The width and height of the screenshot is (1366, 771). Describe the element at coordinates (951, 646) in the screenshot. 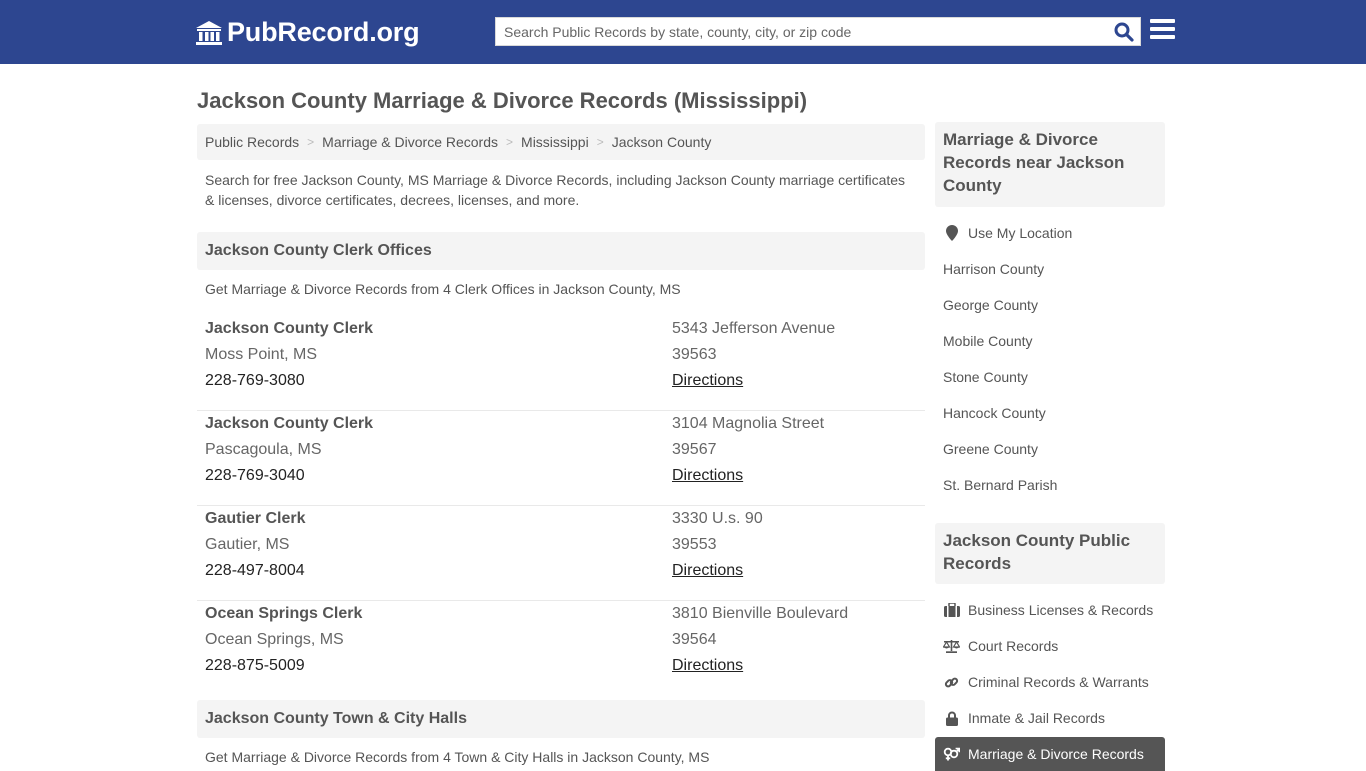

I see `scale-icon` at that location.